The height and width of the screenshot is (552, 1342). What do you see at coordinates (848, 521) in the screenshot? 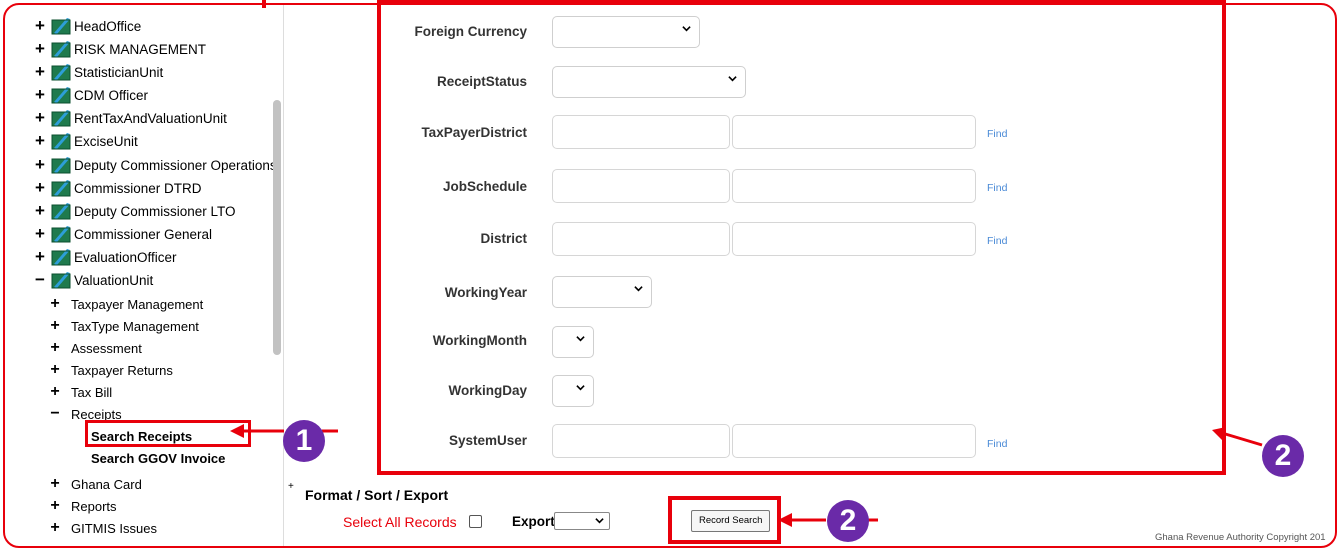
I see `annotation-badge-2-button: 2` at bounding box center [848, 521].